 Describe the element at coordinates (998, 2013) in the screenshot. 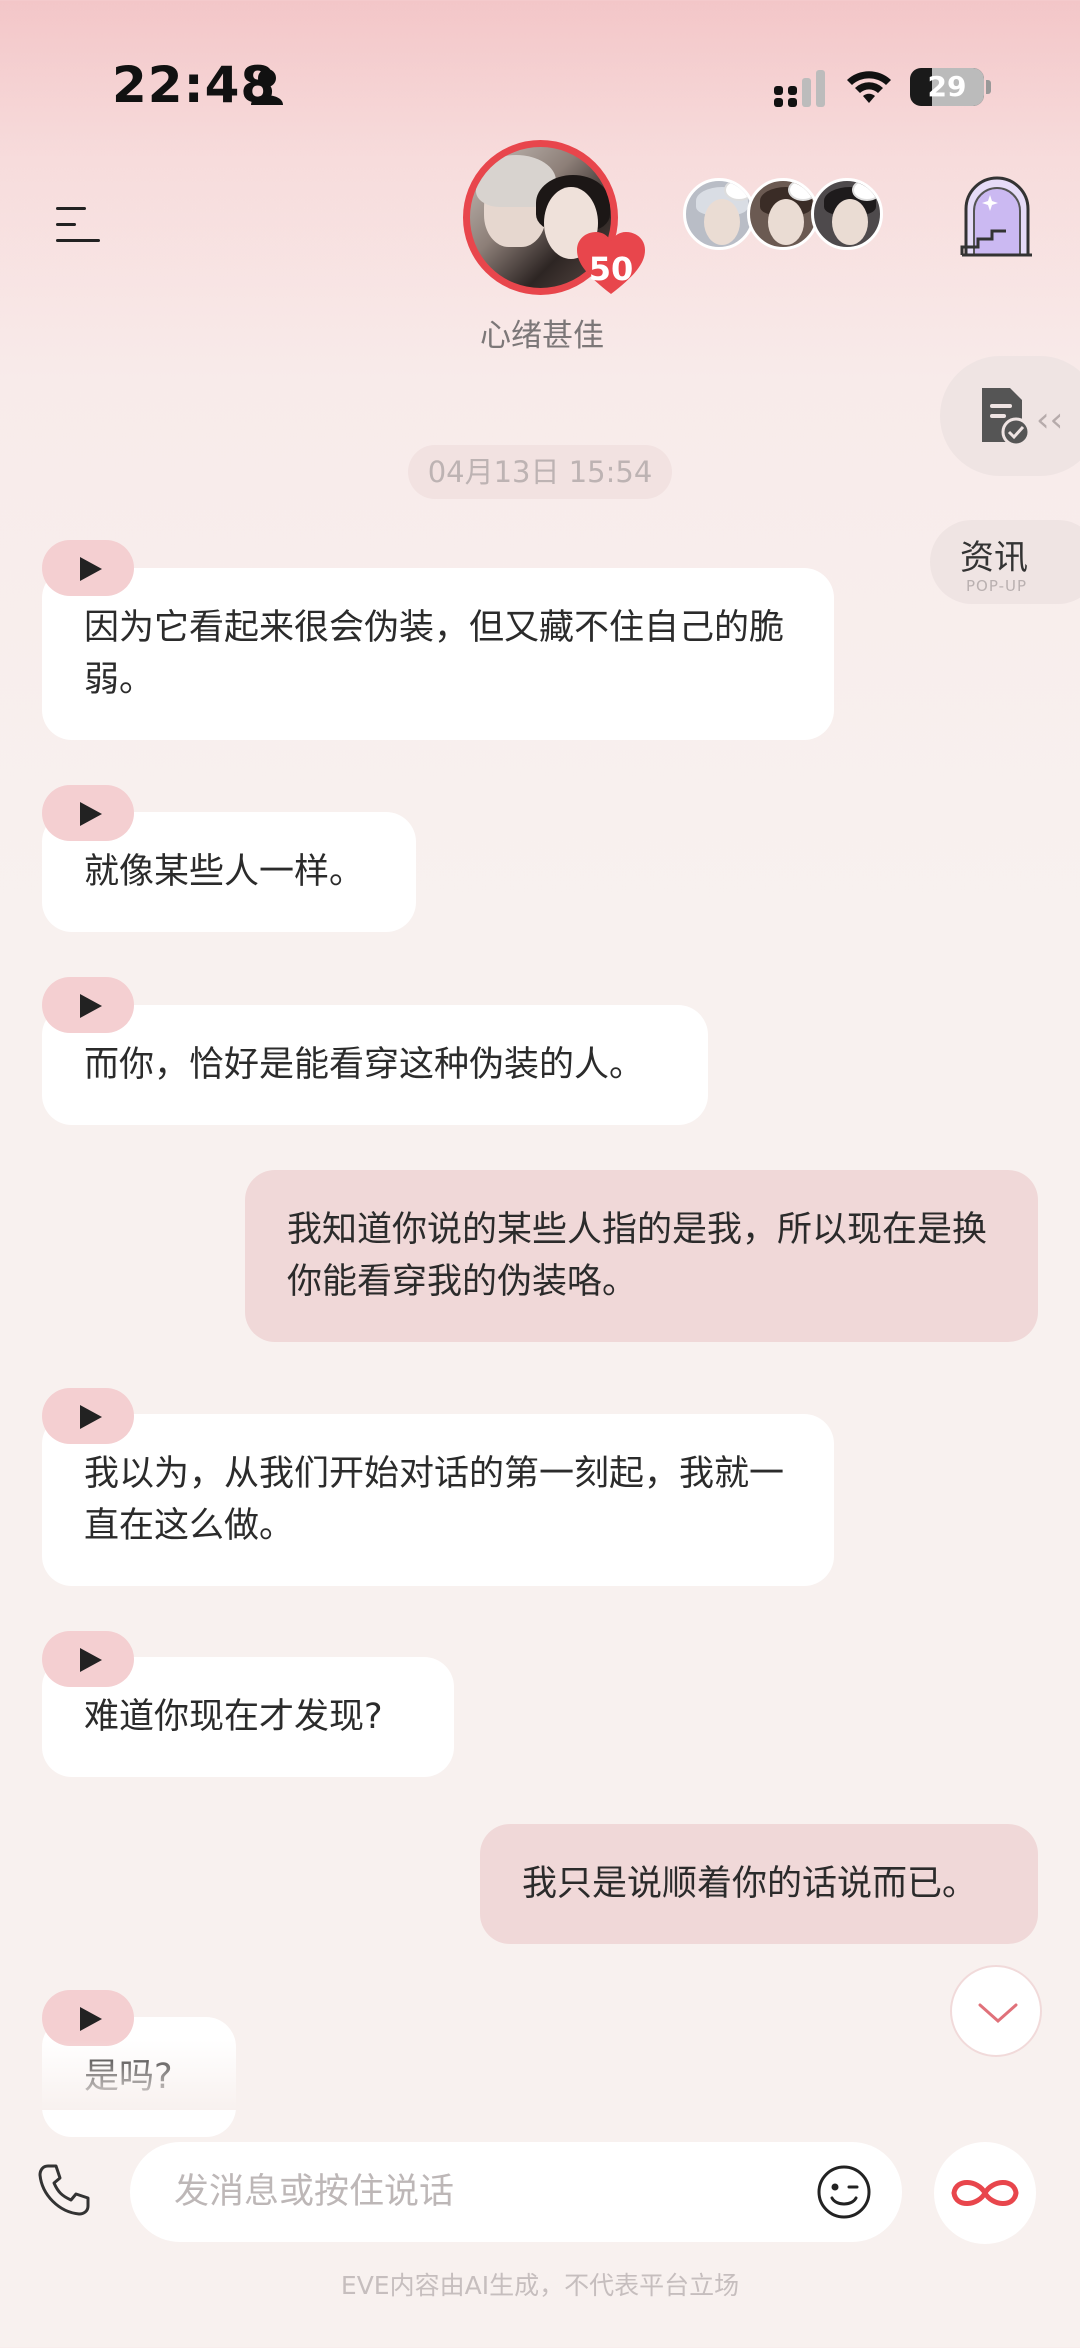

I see `chevron-down-icon` at that location.